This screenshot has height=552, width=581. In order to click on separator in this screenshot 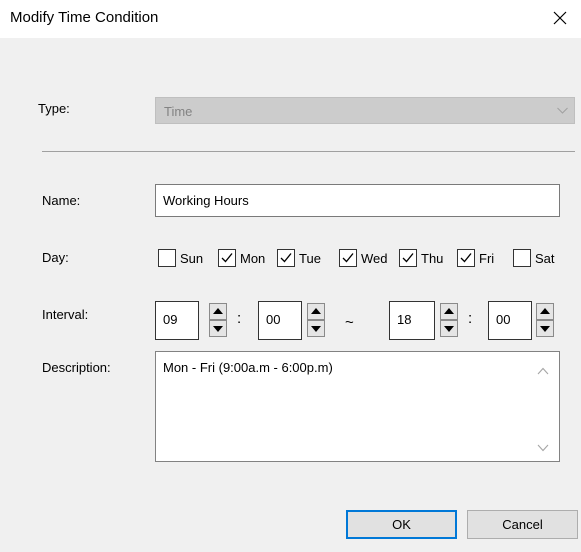, I will do `click(308, 151)`.